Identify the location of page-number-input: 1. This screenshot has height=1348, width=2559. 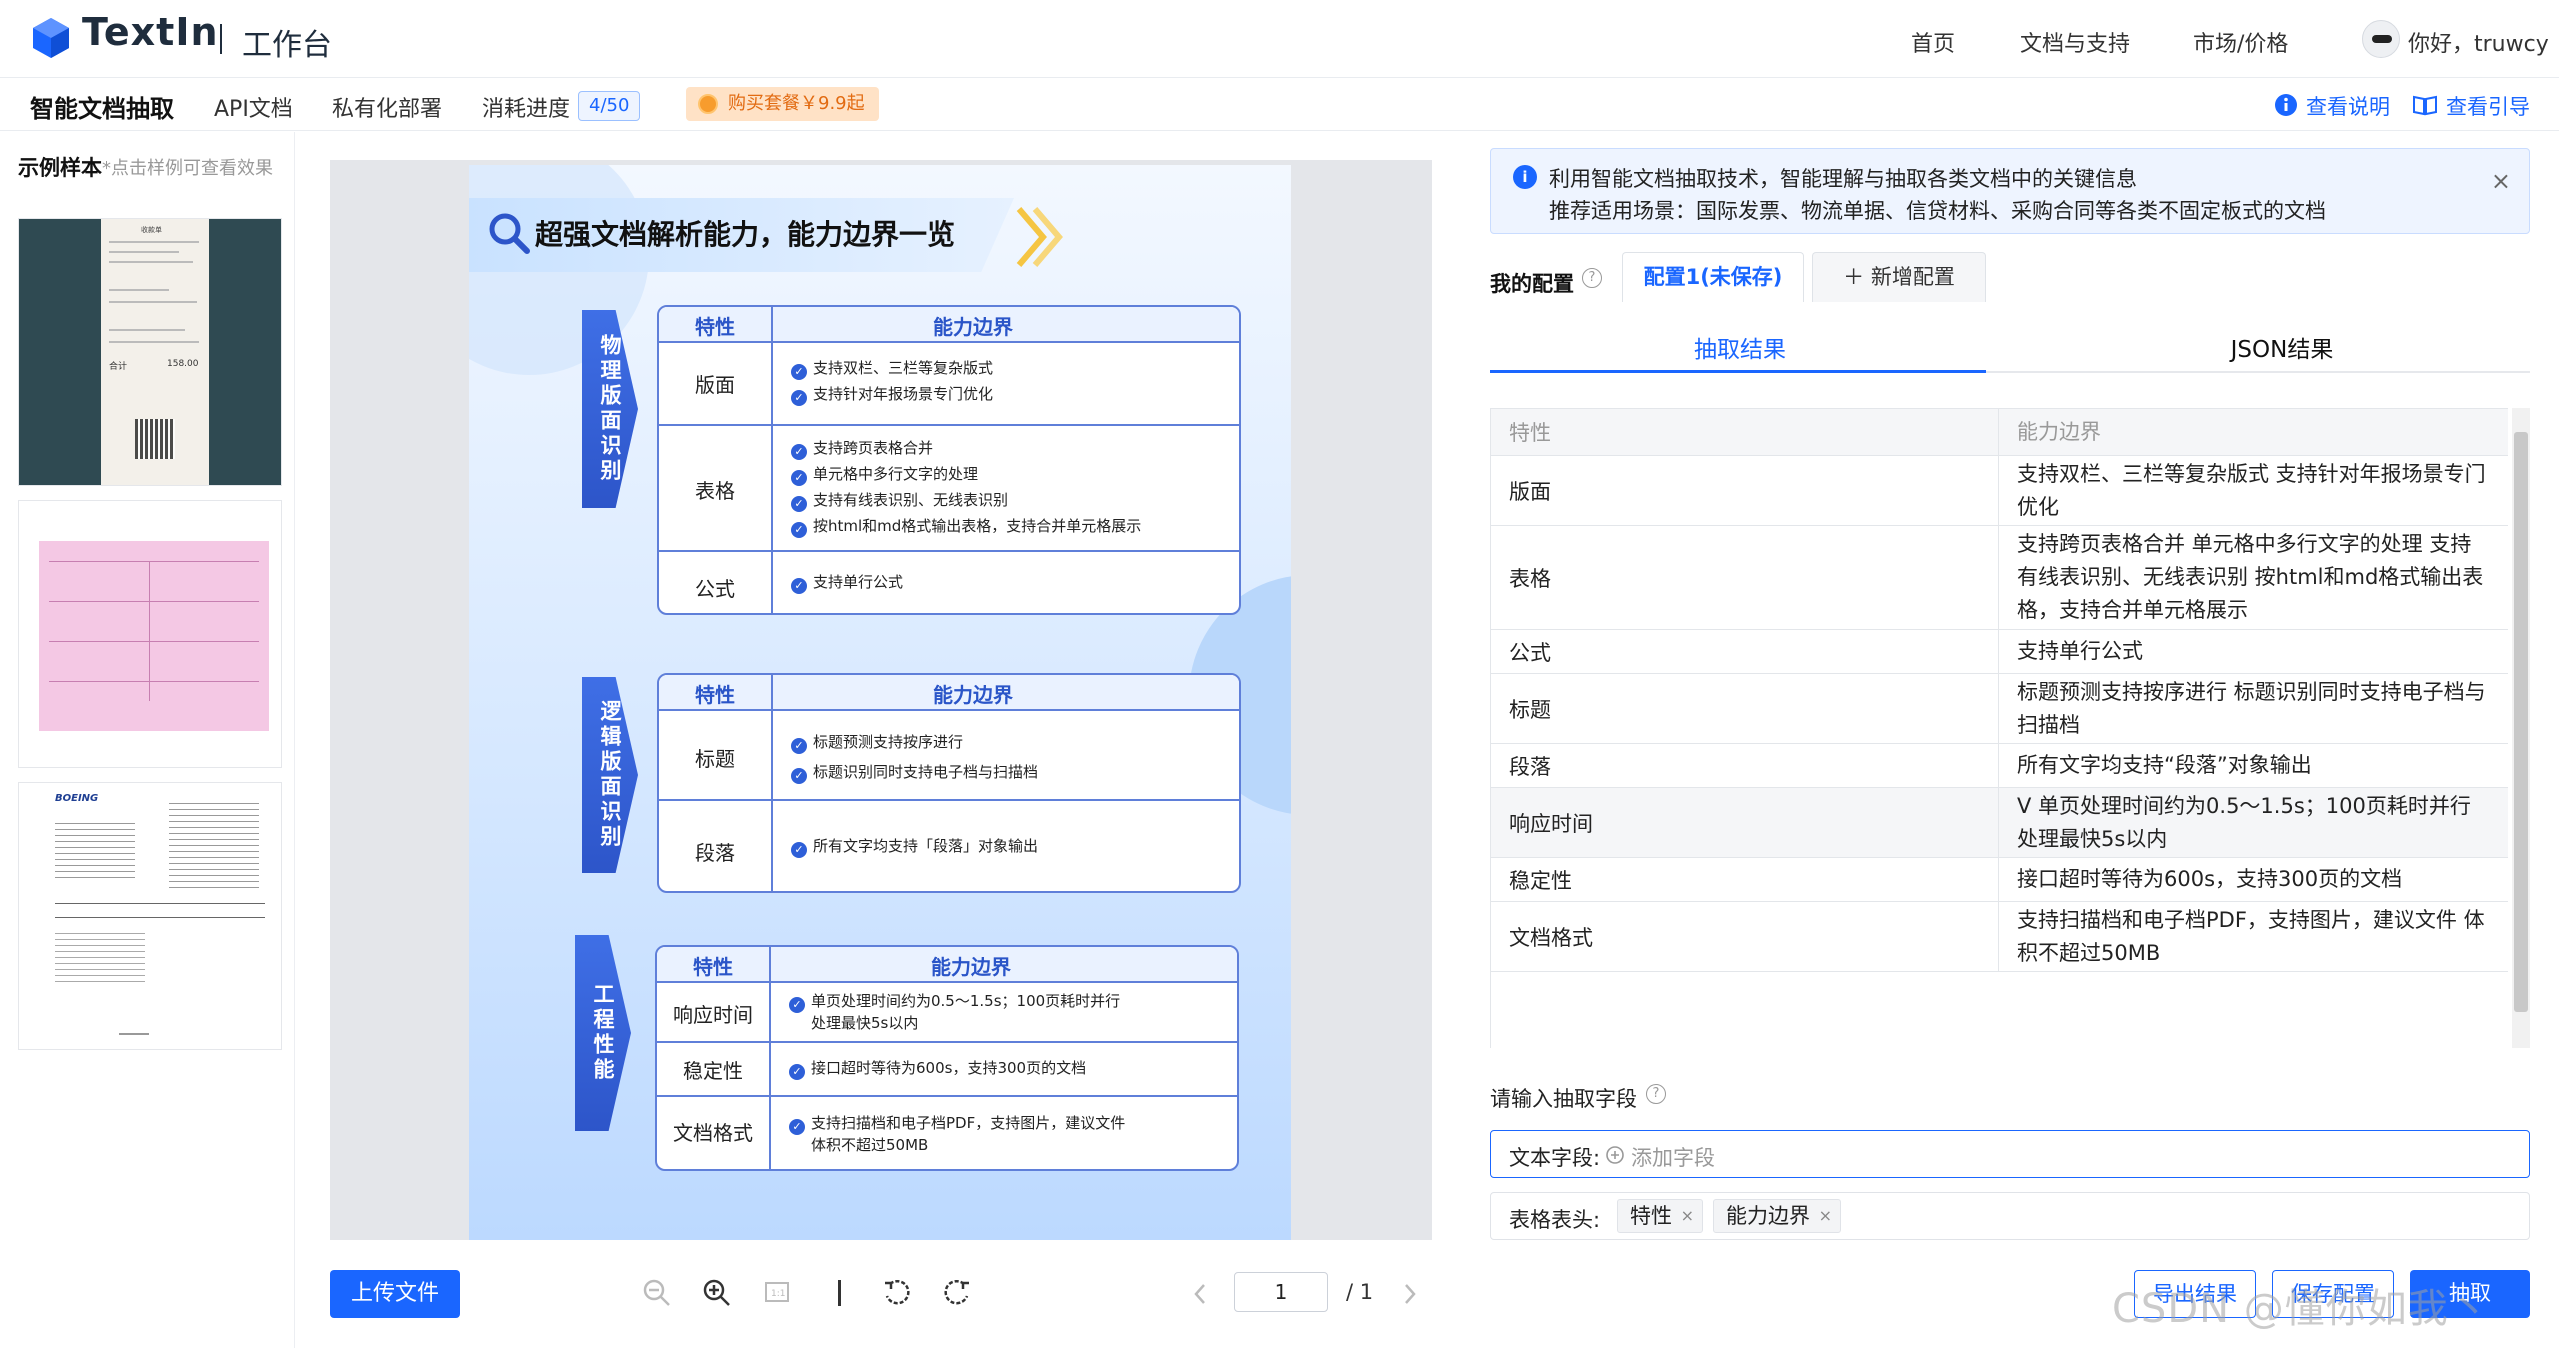
(1281, 1292).